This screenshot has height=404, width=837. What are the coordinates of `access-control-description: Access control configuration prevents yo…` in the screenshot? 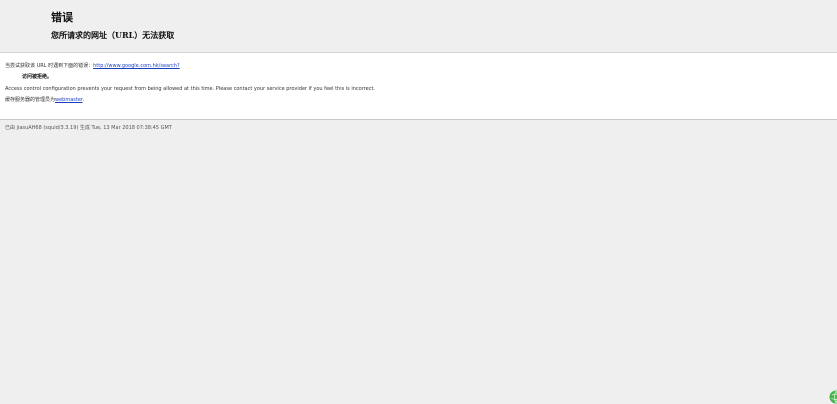 It's located at (190, 89).